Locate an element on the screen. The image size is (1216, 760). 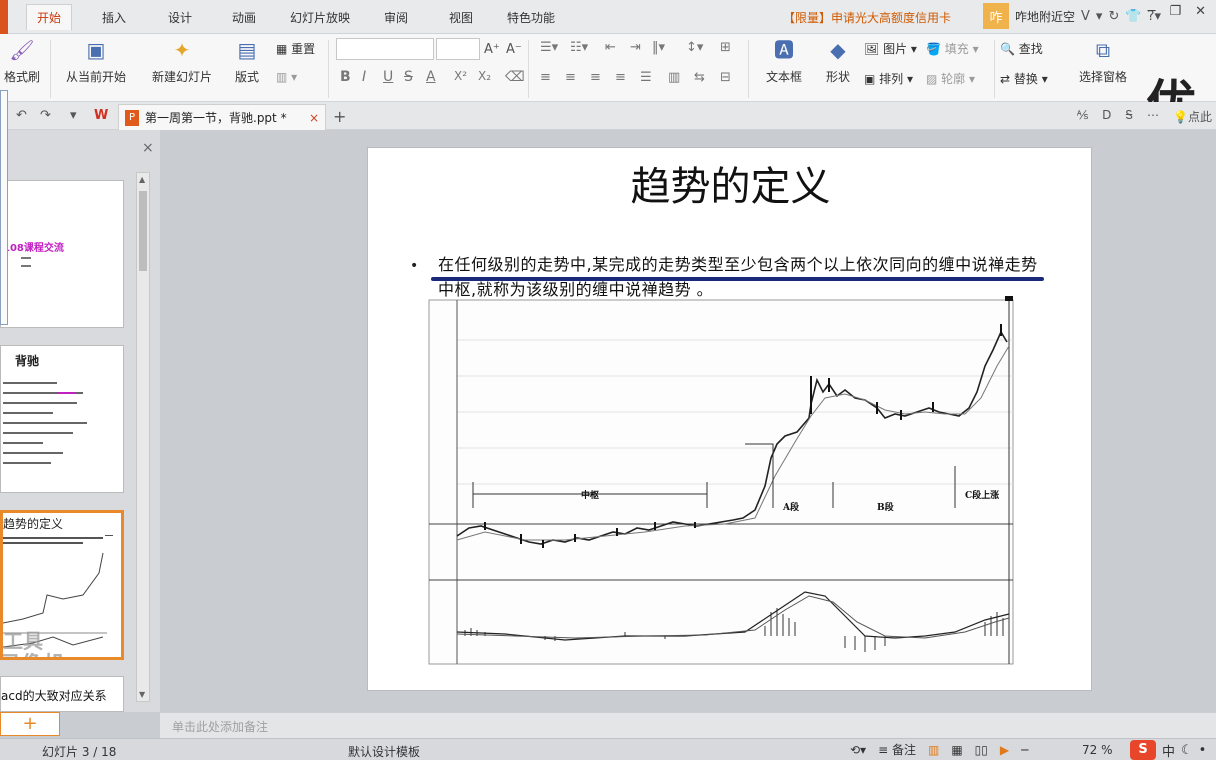
undo-icon: ↶ is located at coordinates (21, 115).